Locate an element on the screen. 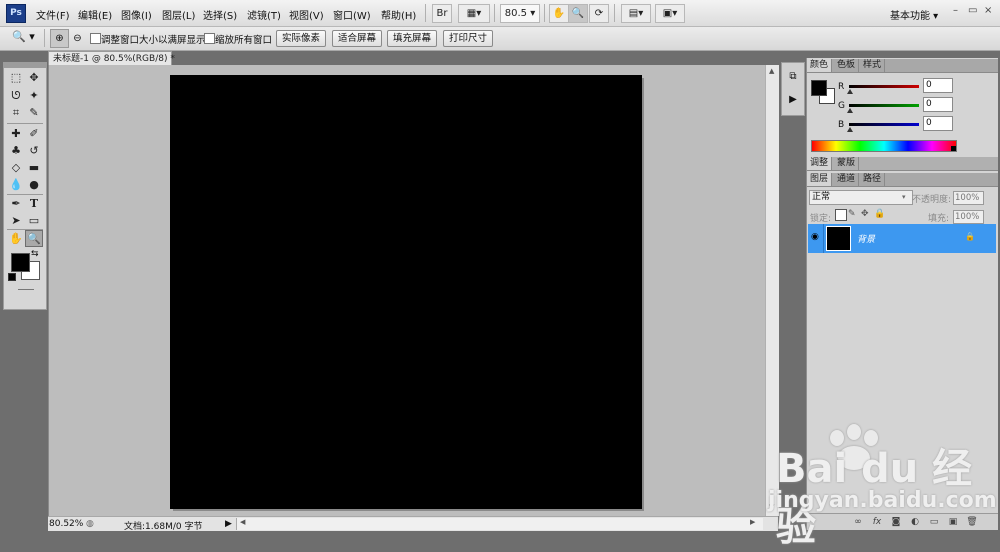 This screenshot has height=552, width=1000. menu-filter: 滤镜(T) is located at coordinates (264, 14).